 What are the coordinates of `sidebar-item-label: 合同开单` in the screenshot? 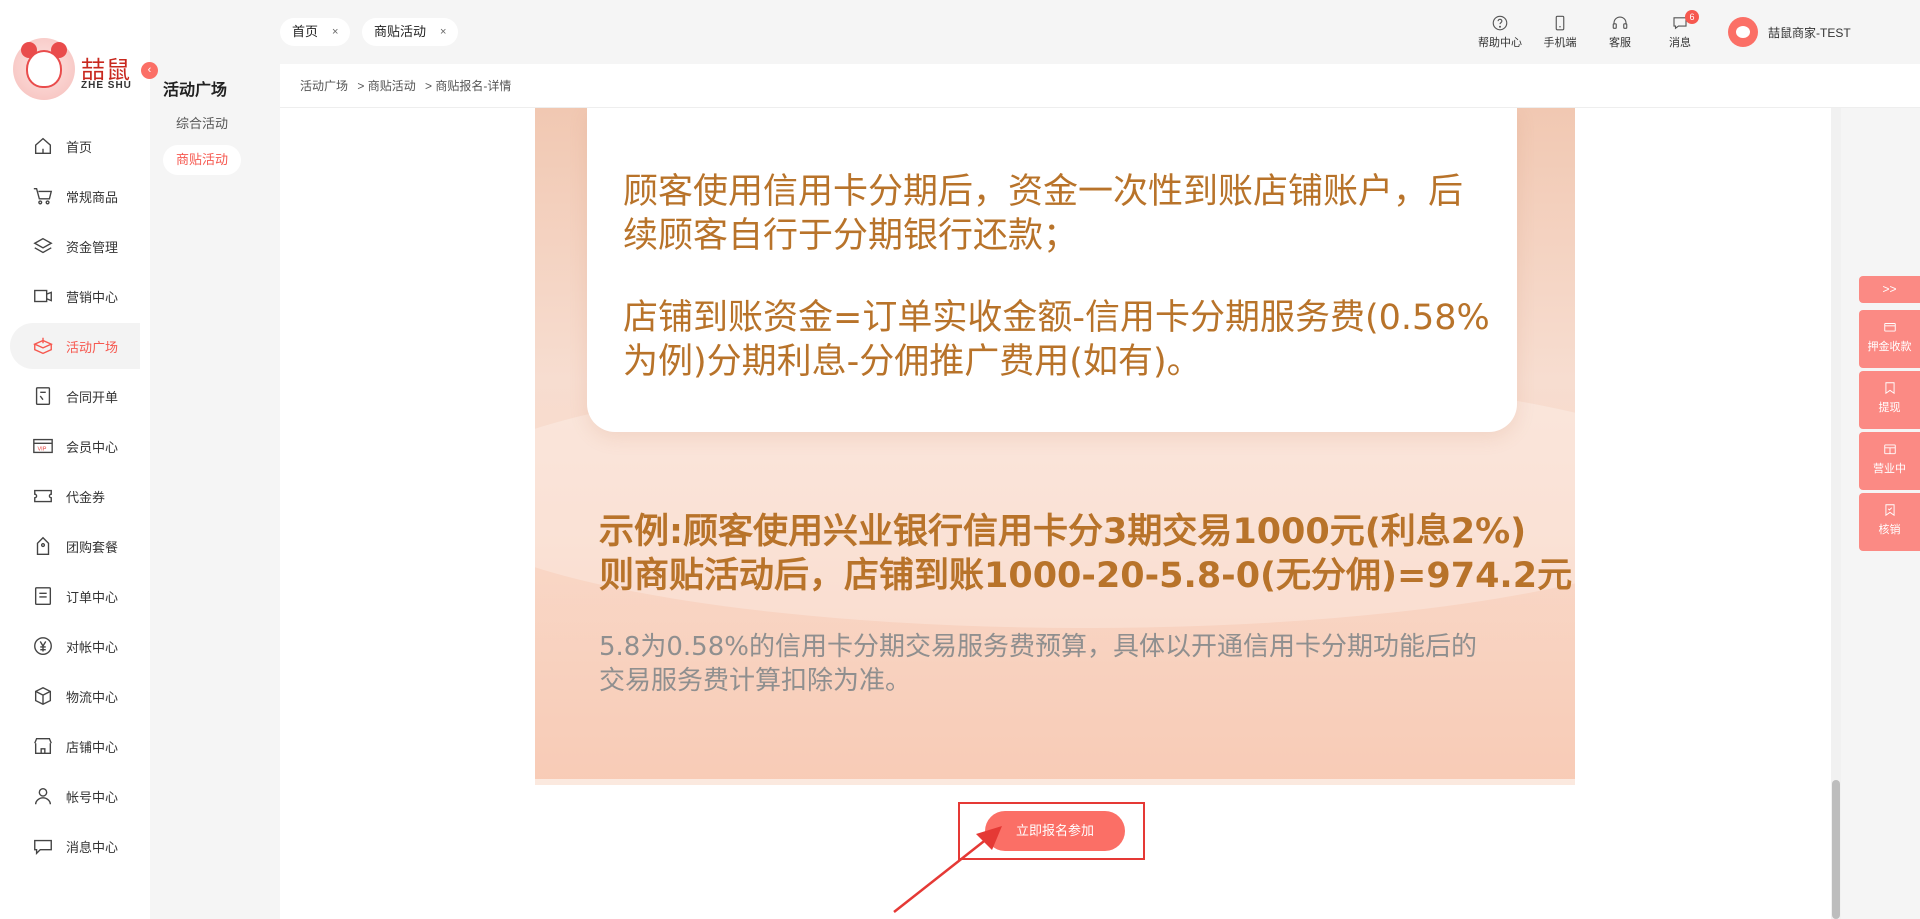 It's located at (92, 397).